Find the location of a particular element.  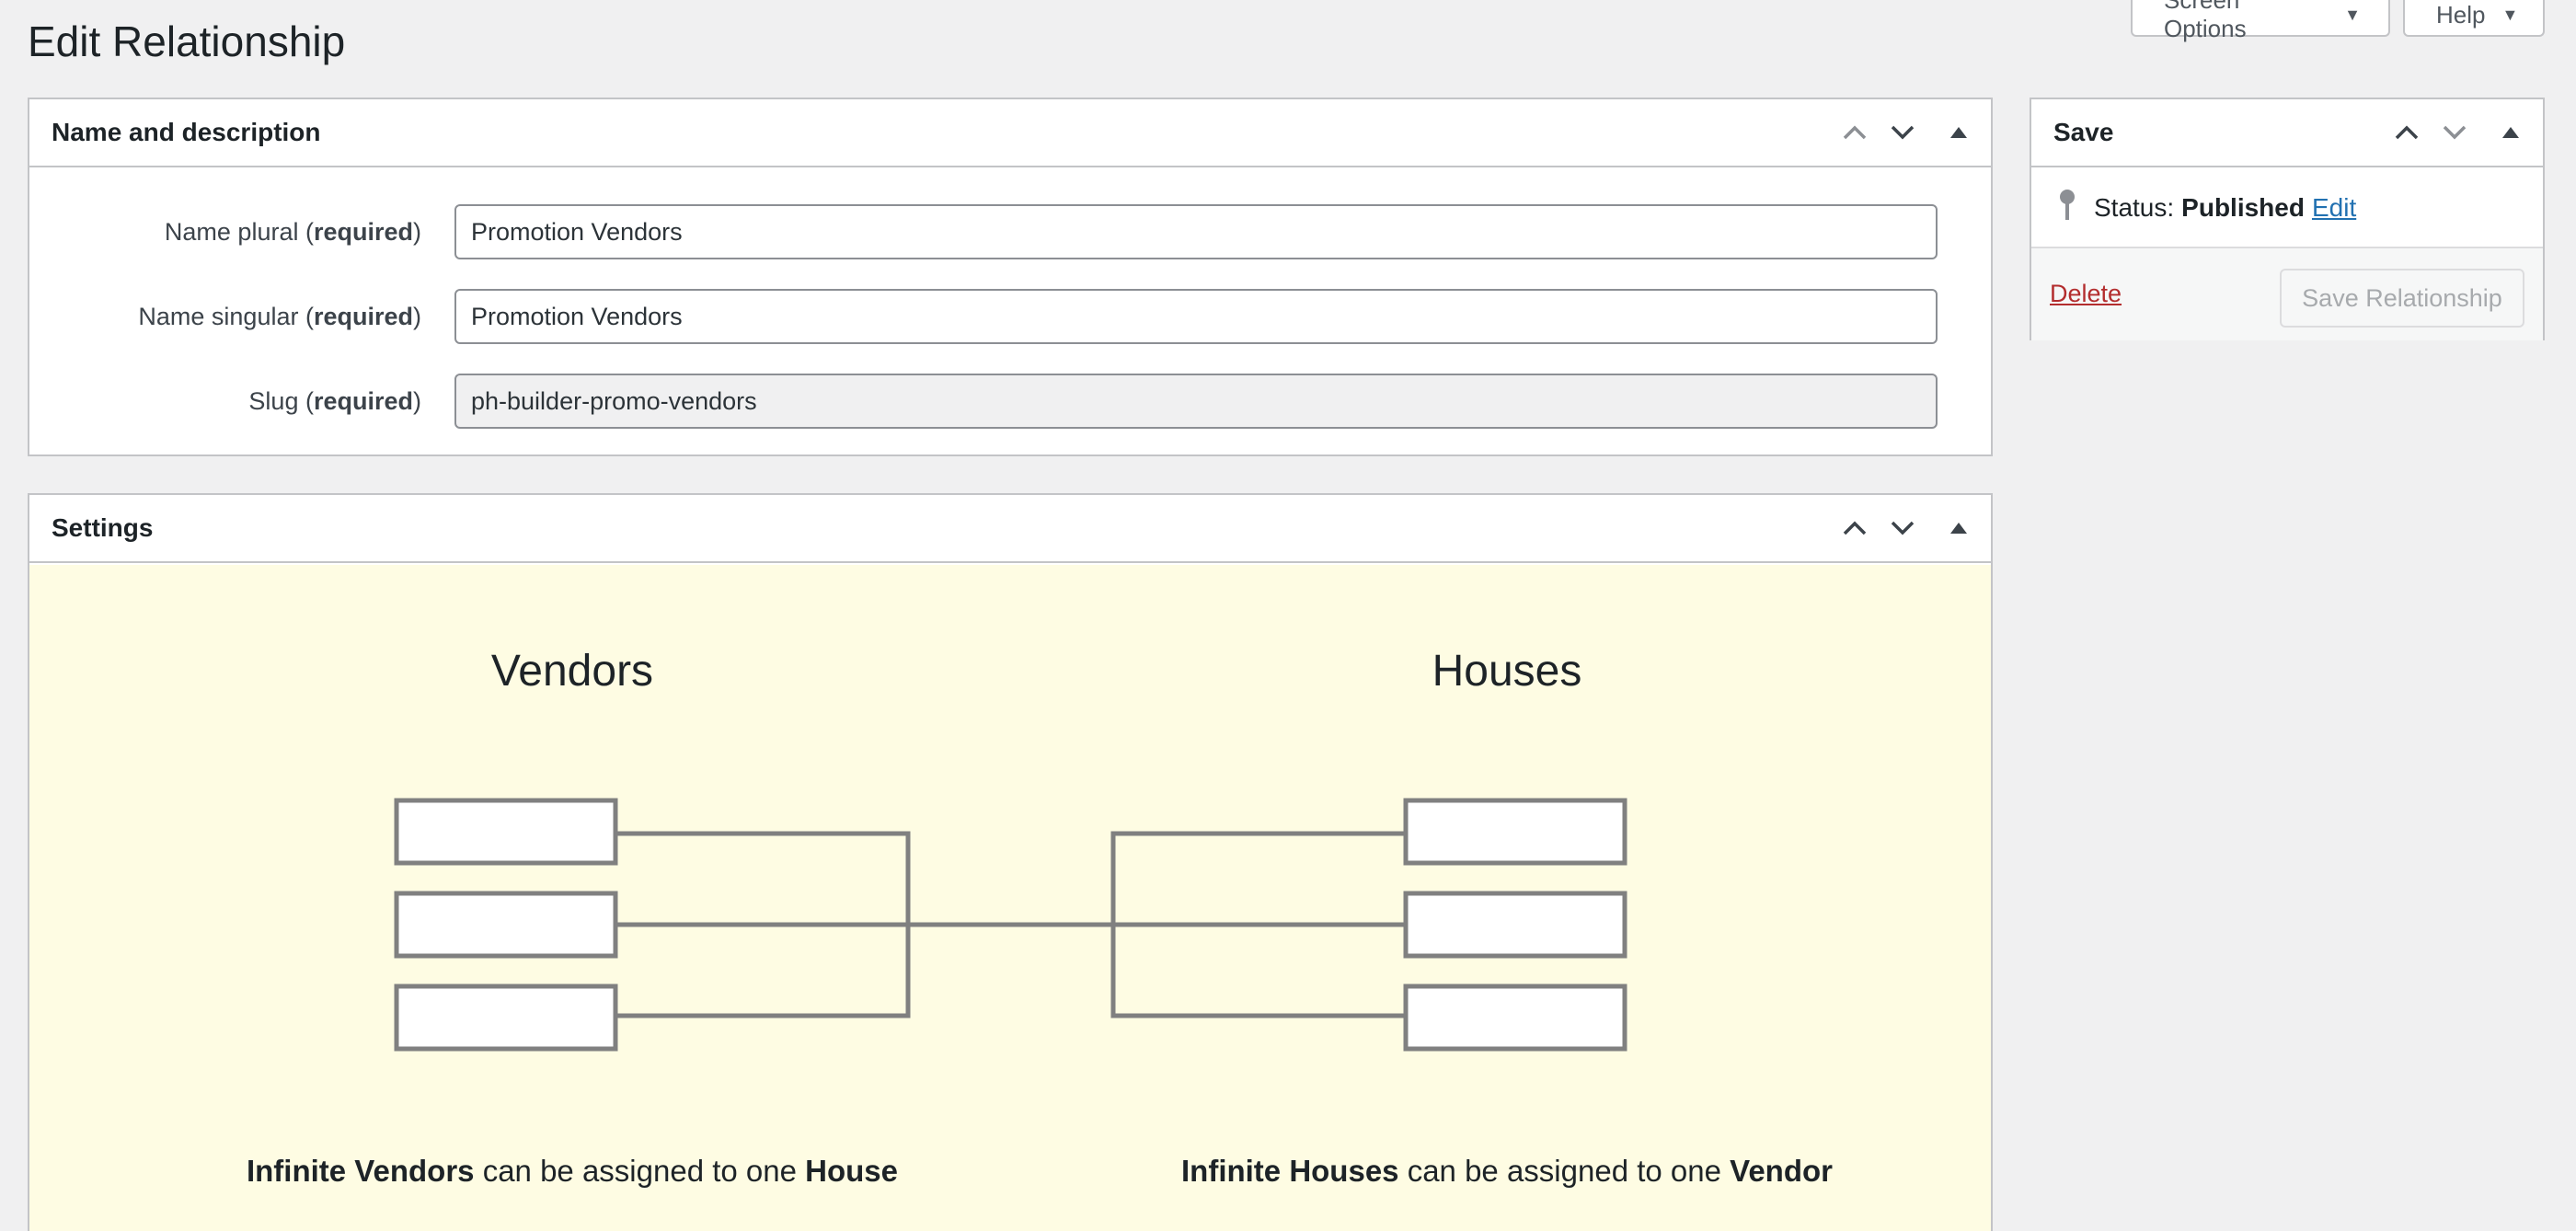

delete-link: Delete is located at coordinates (2086, 294).